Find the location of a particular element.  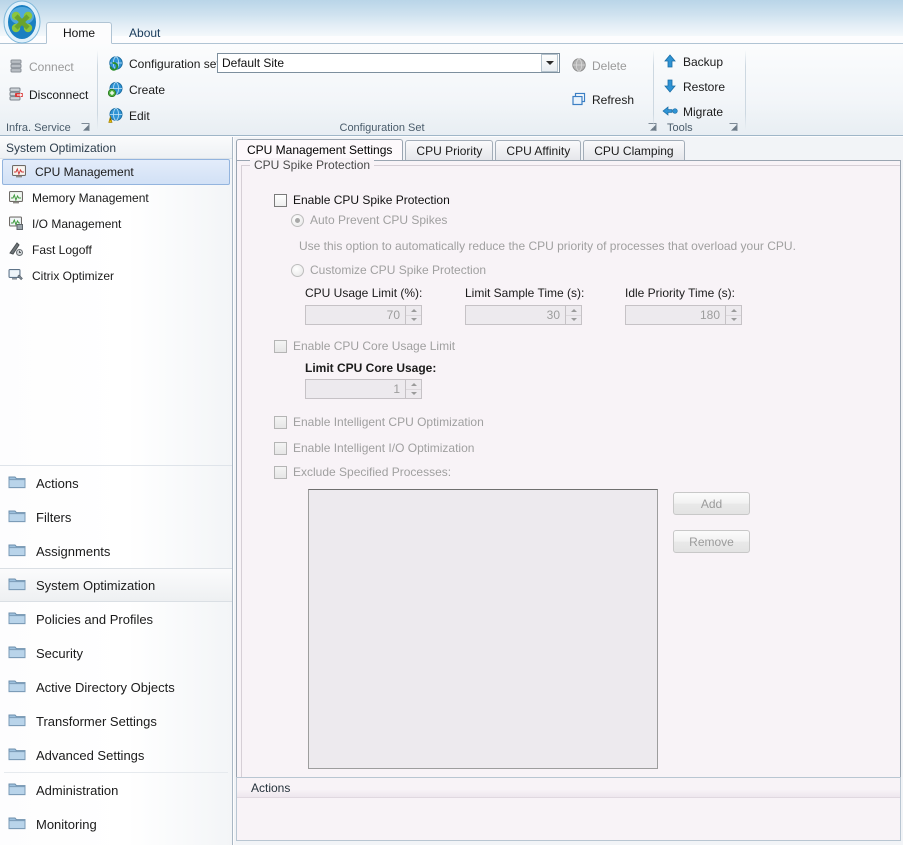

sidebar-nav-security: Security is located at coordinates (116, 653).